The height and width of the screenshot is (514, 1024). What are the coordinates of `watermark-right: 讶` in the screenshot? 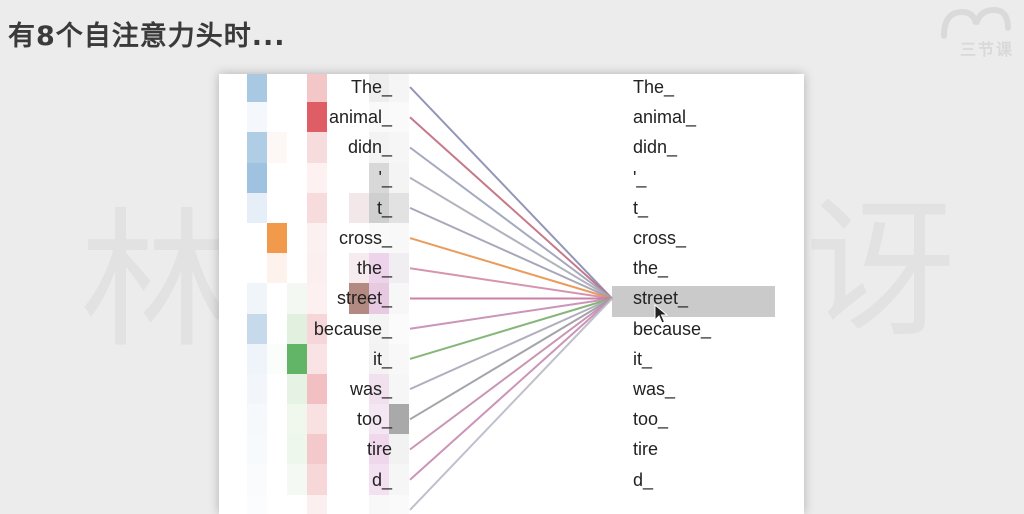 It's located at (880, 272).